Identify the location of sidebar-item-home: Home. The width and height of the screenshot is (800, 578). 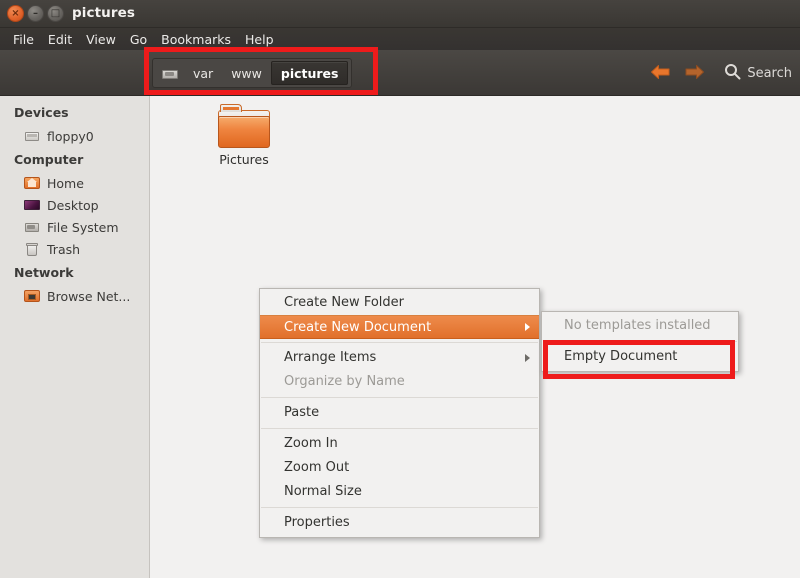
(74, 183).